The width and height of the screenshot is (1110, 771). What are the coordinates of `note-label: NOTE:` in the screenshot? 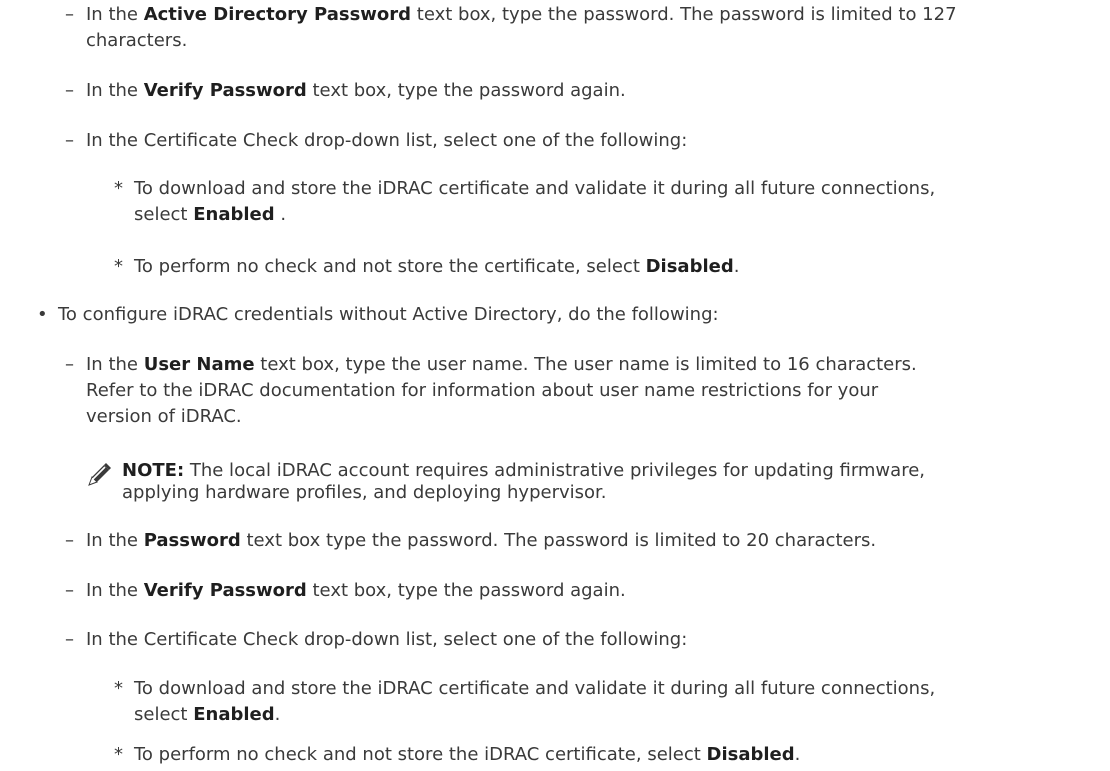 It's located at (153, 470).